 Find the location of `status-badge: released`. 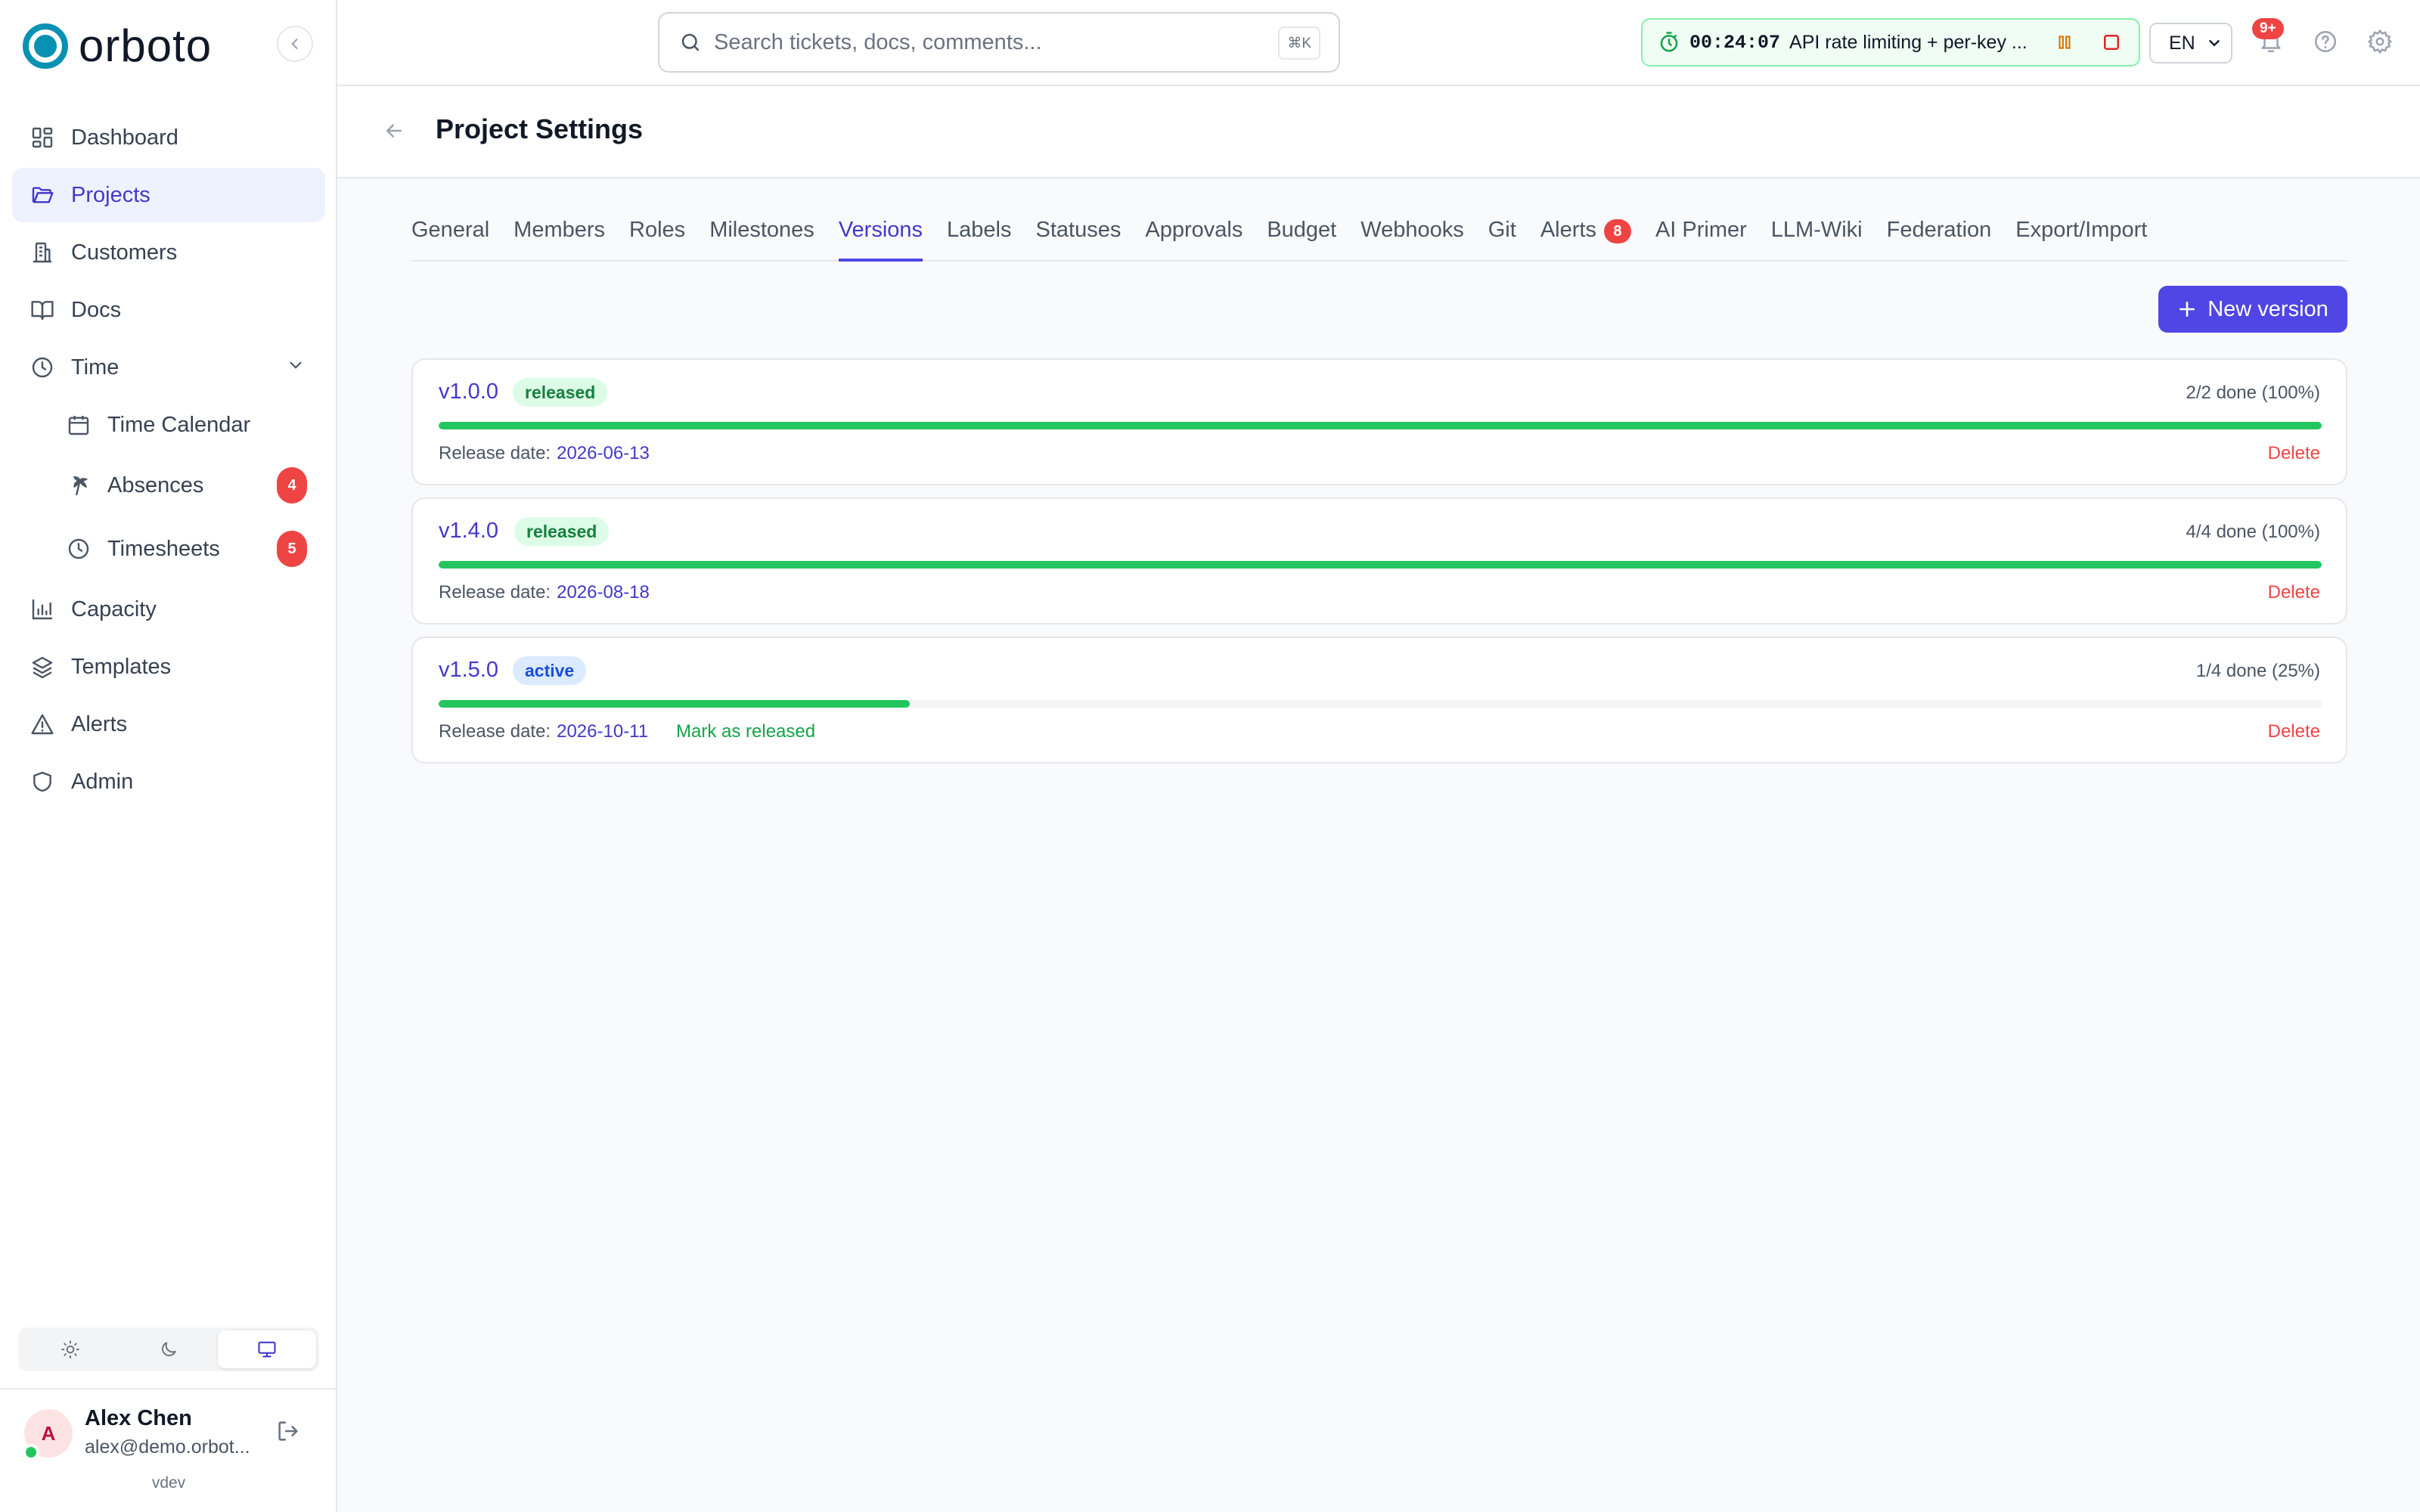

status-badge: released is located at coordinates (560, 392).